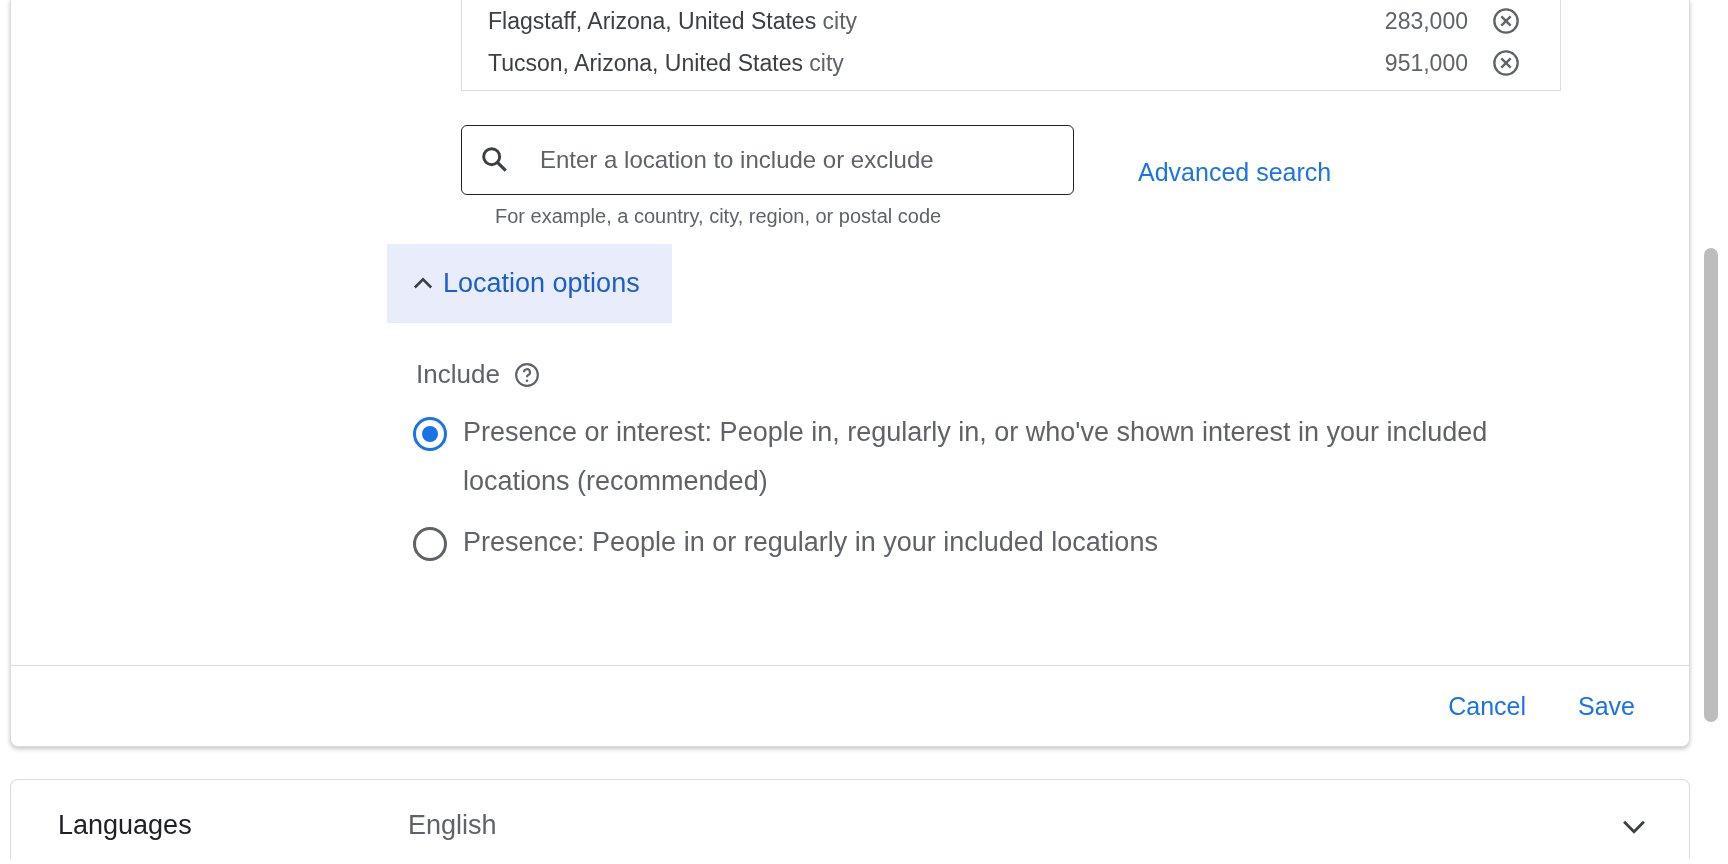 This screenshot has width=1728, height=864. I want to click on languages-card: Languages English, so click(850, 819).